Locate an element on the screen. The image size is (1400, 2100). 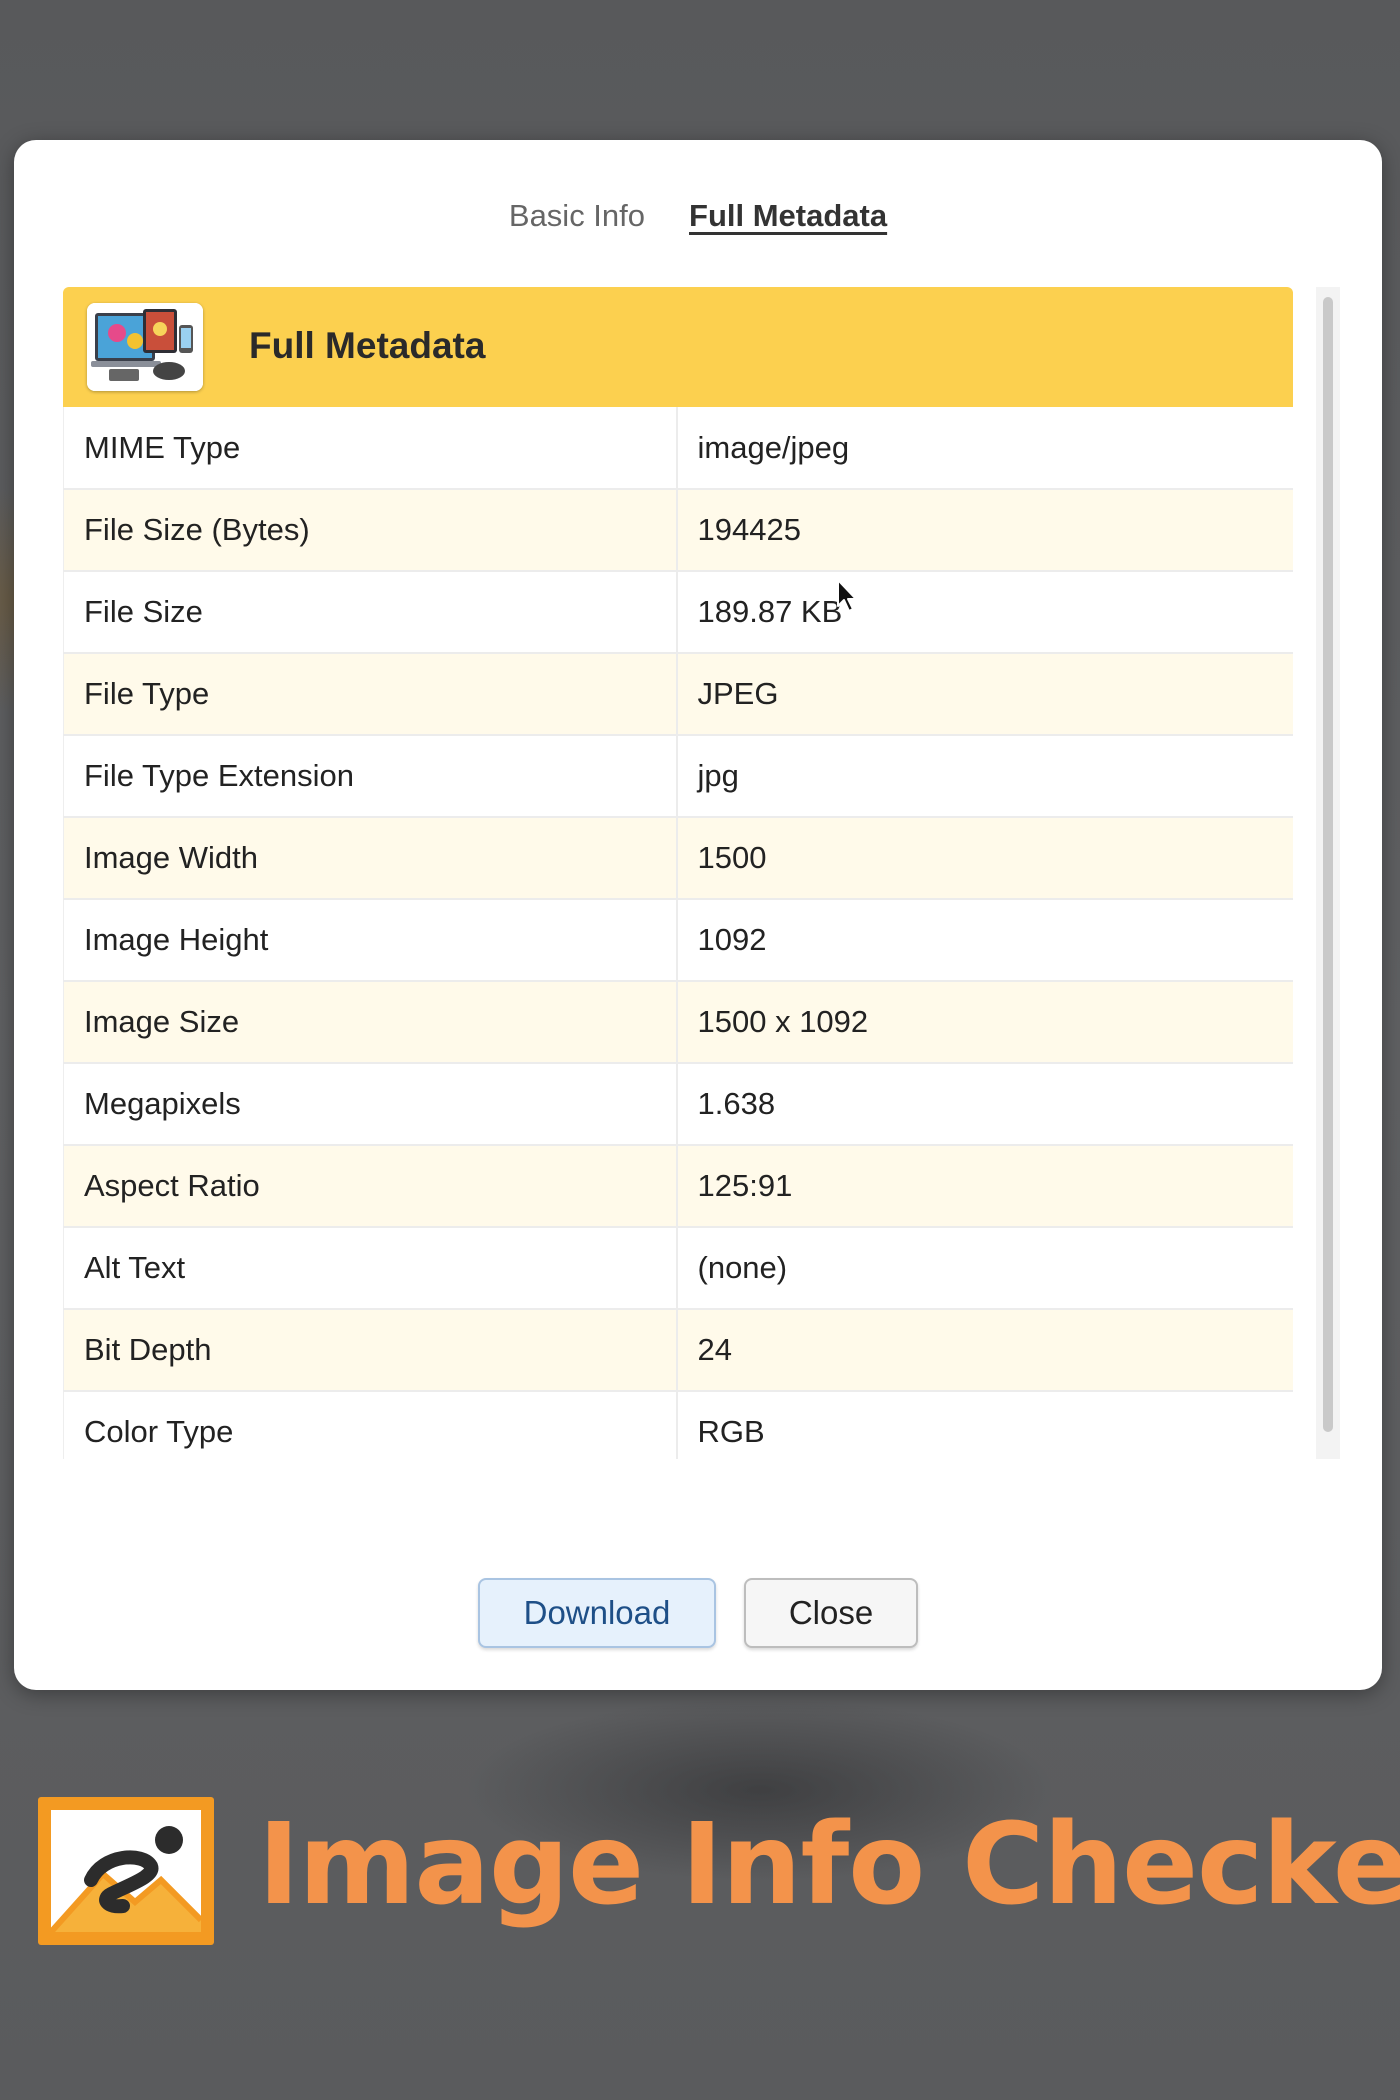
table-row: File Size 189.87 KB is located at coordinates (678, 612).